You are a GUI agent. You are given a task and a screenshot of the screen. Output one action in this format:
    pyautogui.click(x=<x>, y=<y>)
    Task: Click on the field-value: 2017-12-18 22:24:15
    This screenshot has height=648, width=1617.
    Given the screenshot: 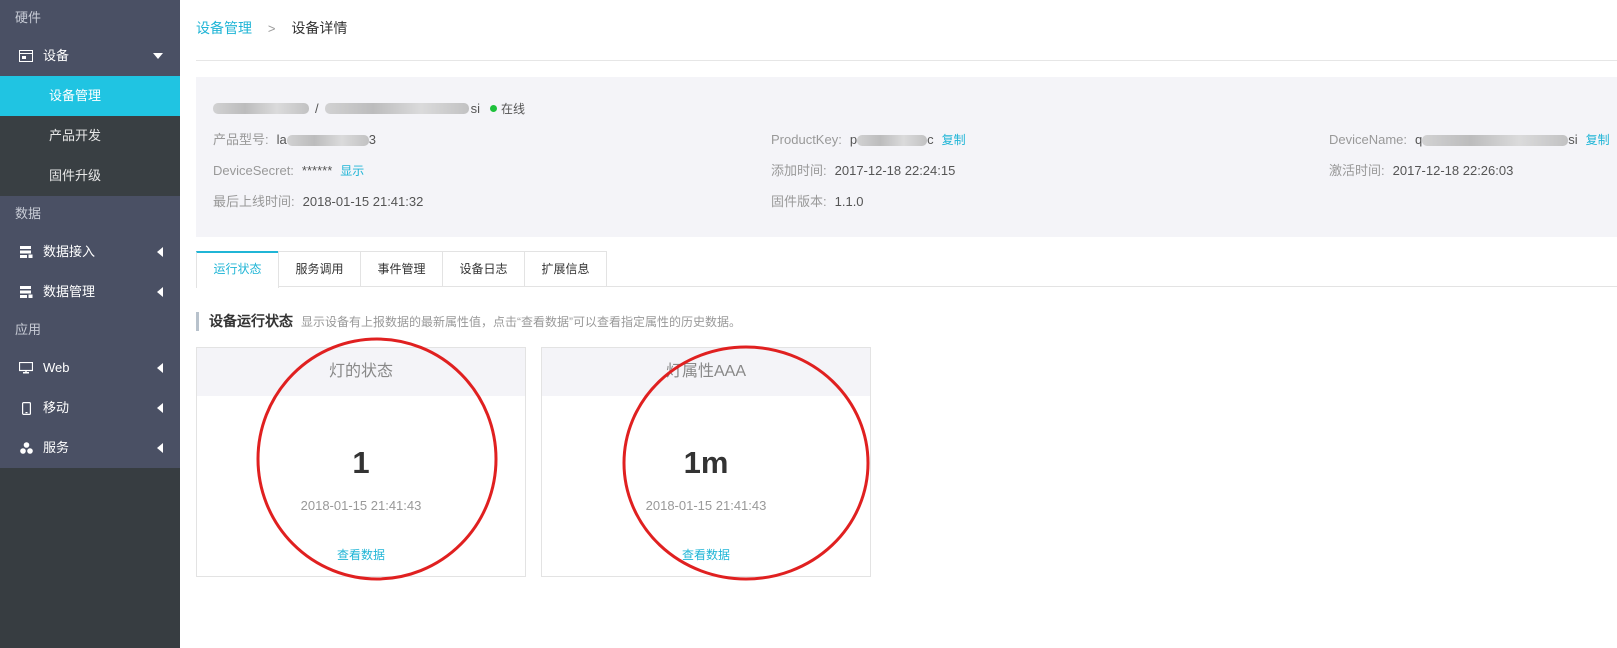 What is the action you would take?
    pyautogui.click(x=895, y=170)
    